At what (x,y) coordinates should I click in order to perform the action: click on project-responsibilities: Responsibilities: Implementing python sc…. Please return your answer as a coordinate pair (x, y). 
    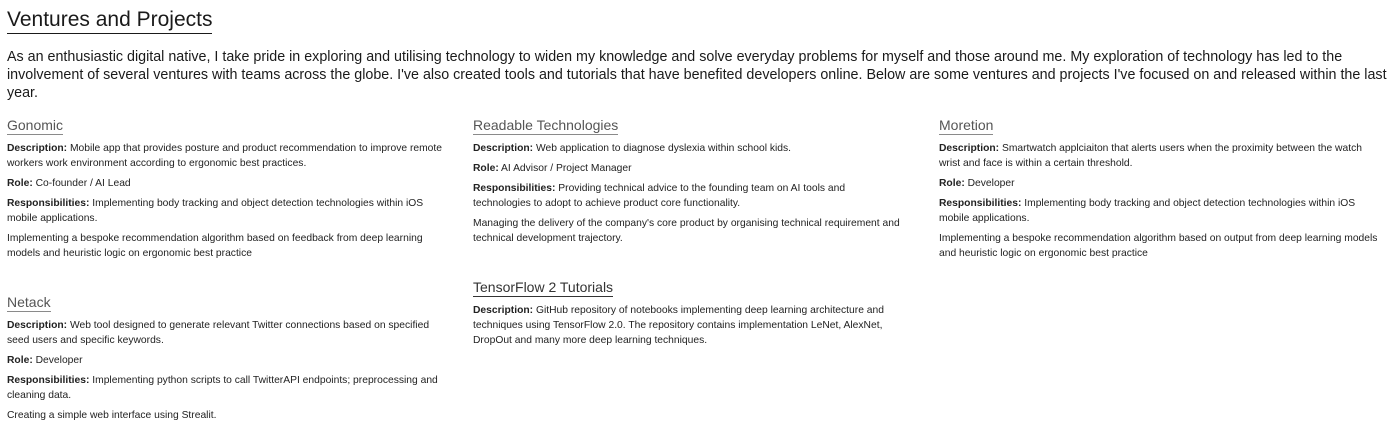
    Looking at the image, I should click on (227, 388).